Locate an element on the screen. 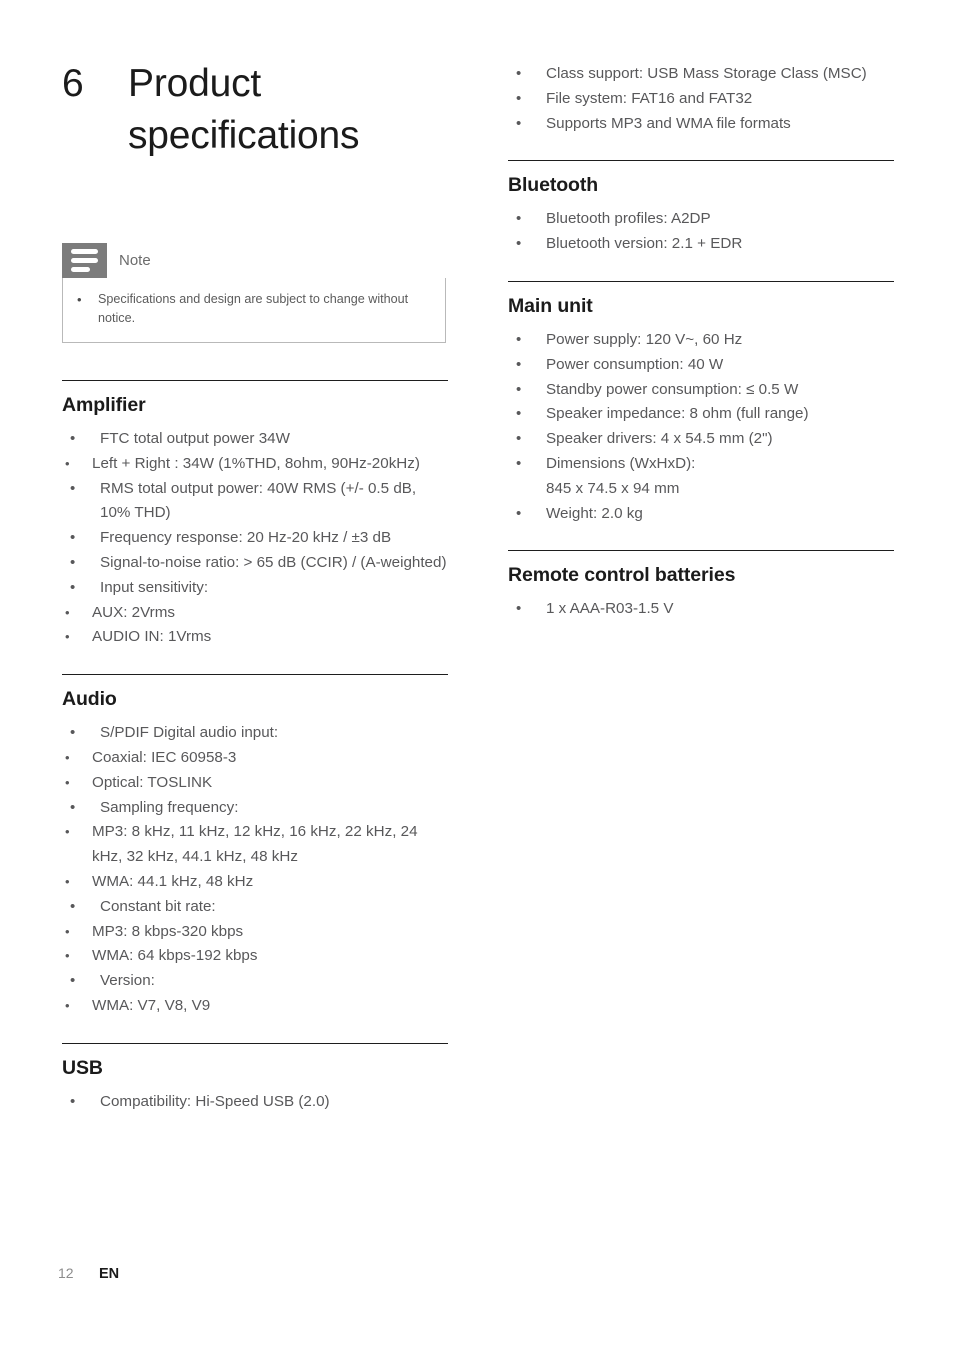 The height and width of the screenshot is (1350, 954). spec-text: Bluetooth profiles: A2DP is located at coordinates (628, 219).